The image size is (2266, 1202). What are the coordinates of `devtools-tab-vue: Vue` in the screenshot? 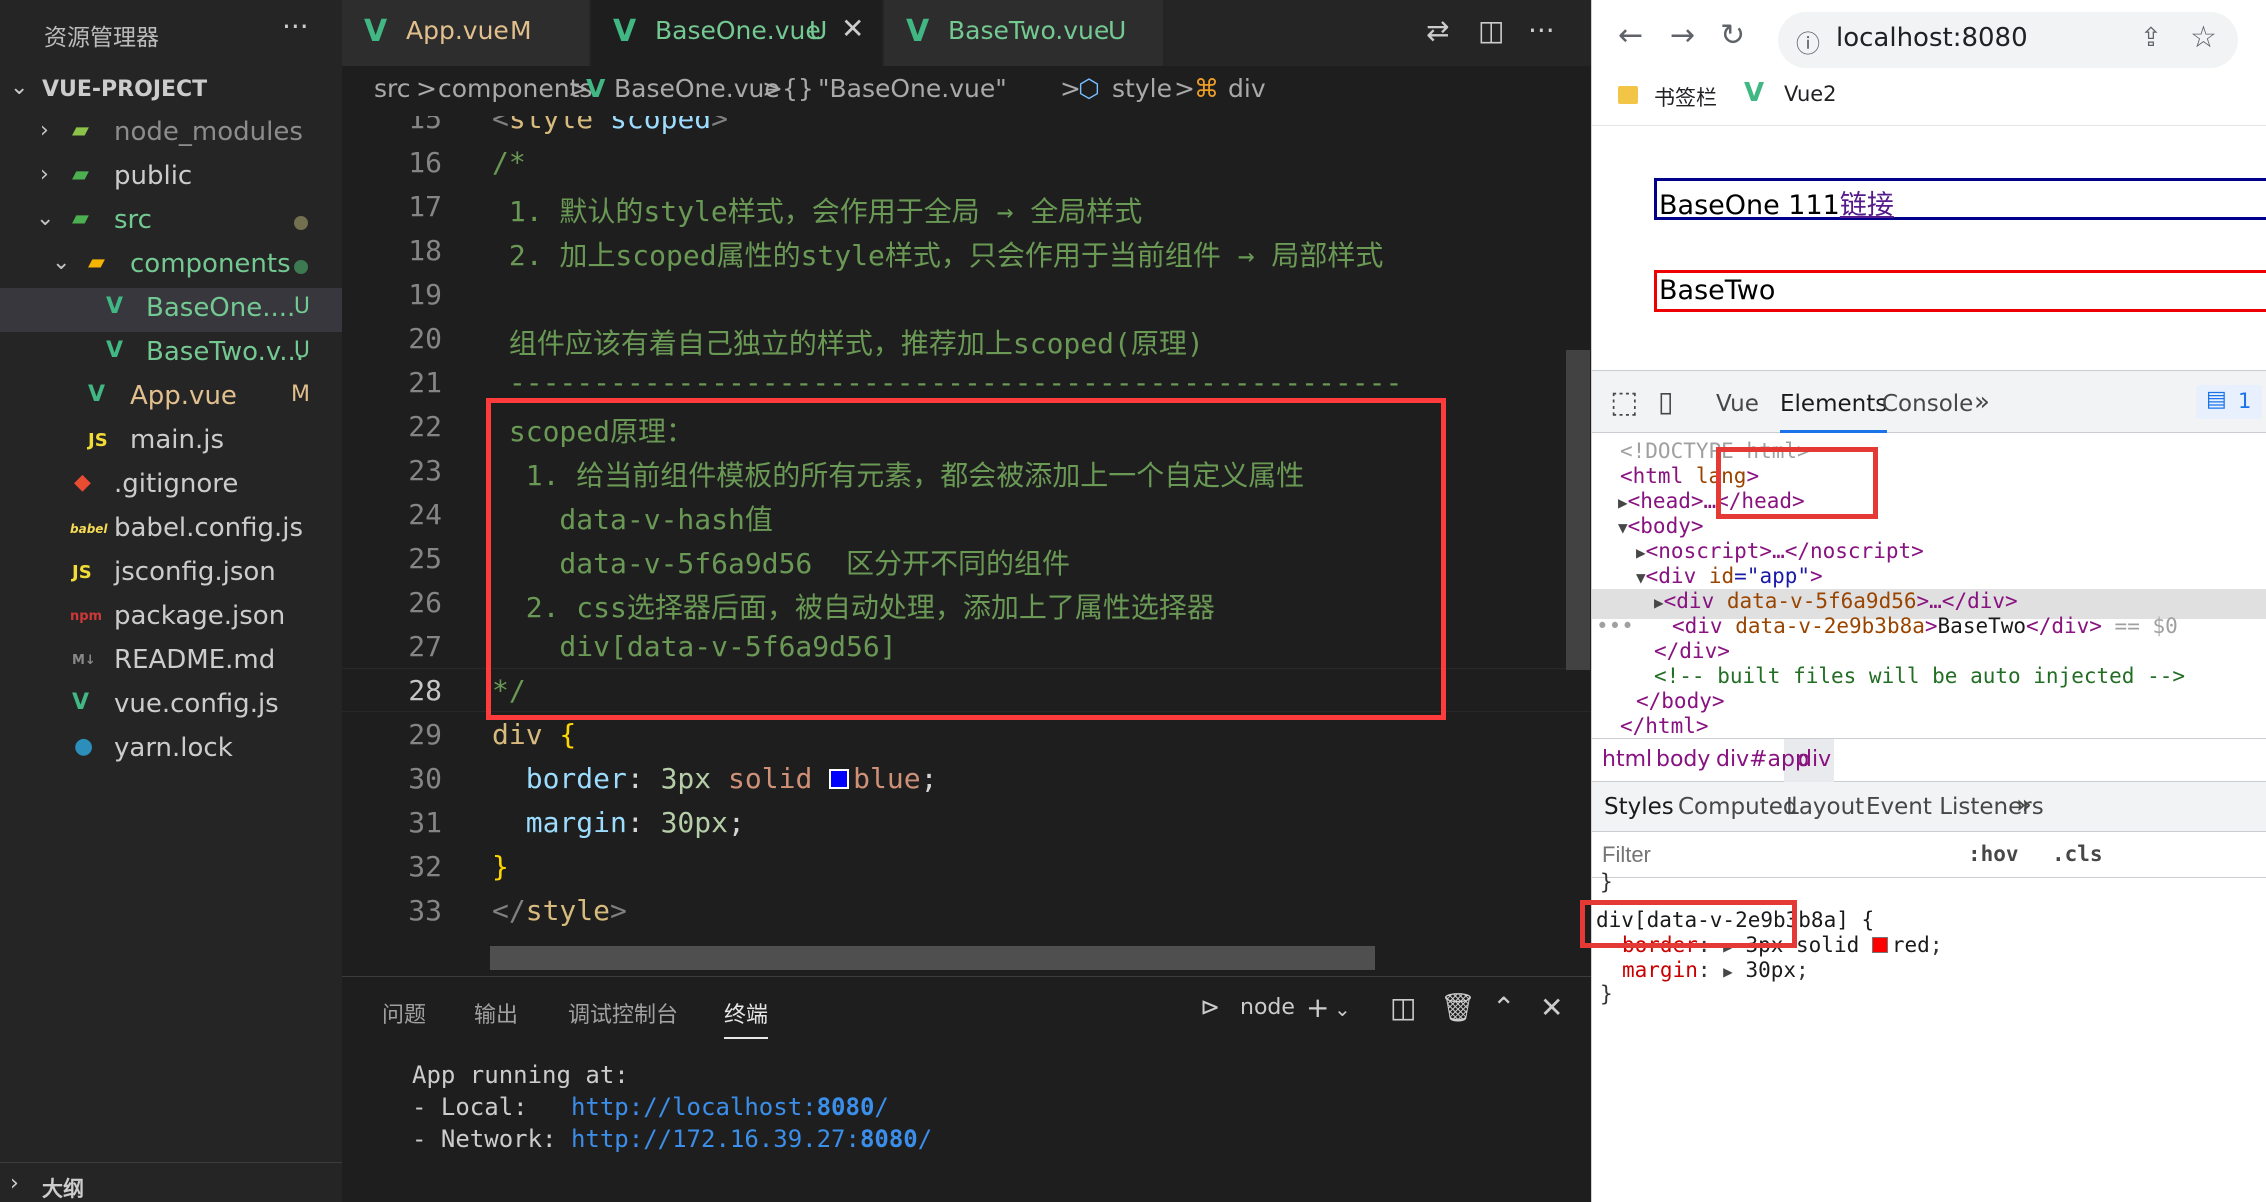 It's located at (1737, 404).